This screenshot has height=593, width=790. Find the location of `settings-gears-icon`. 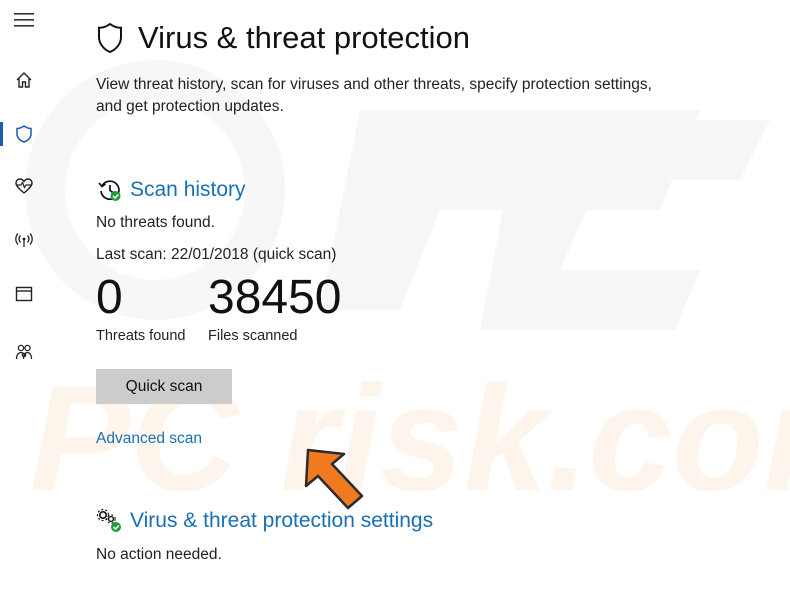

settings-gears-icon is located at coordinates (110, 521).